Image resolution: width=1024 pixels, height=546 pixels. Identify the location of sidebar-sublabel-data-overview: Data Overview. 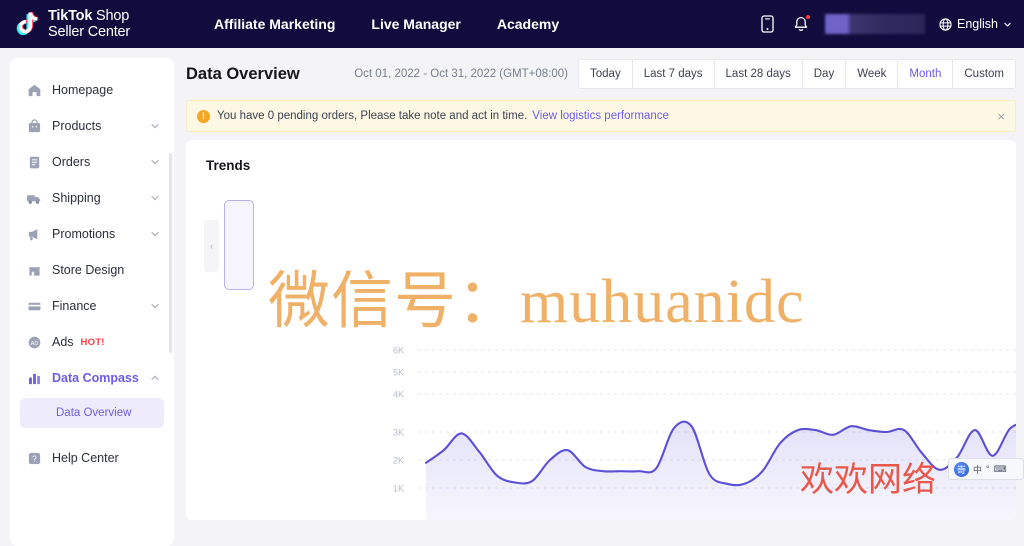
(94, 413).